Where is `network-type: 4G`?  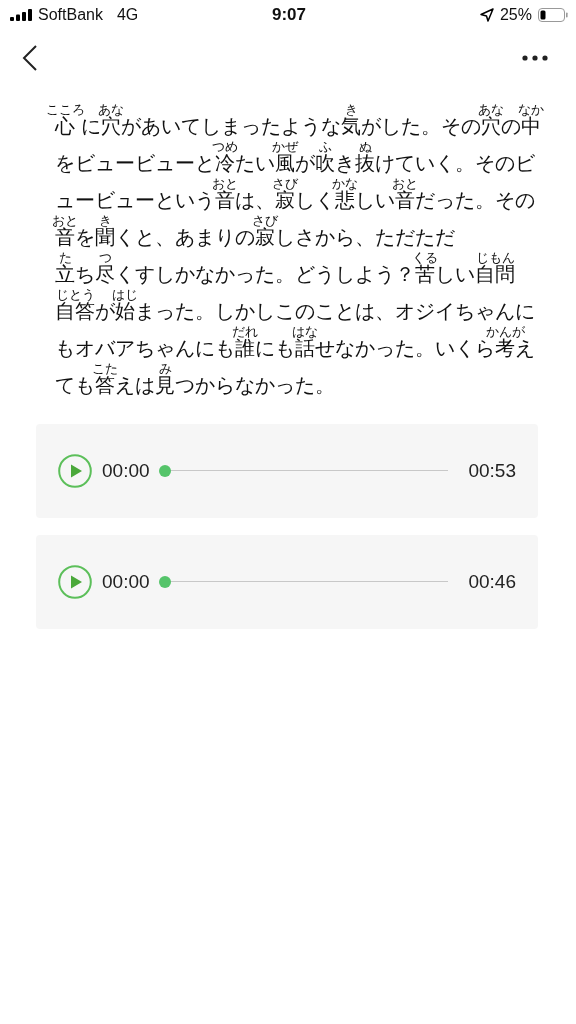 network-type: 4G is located at coordinates (127, 15).